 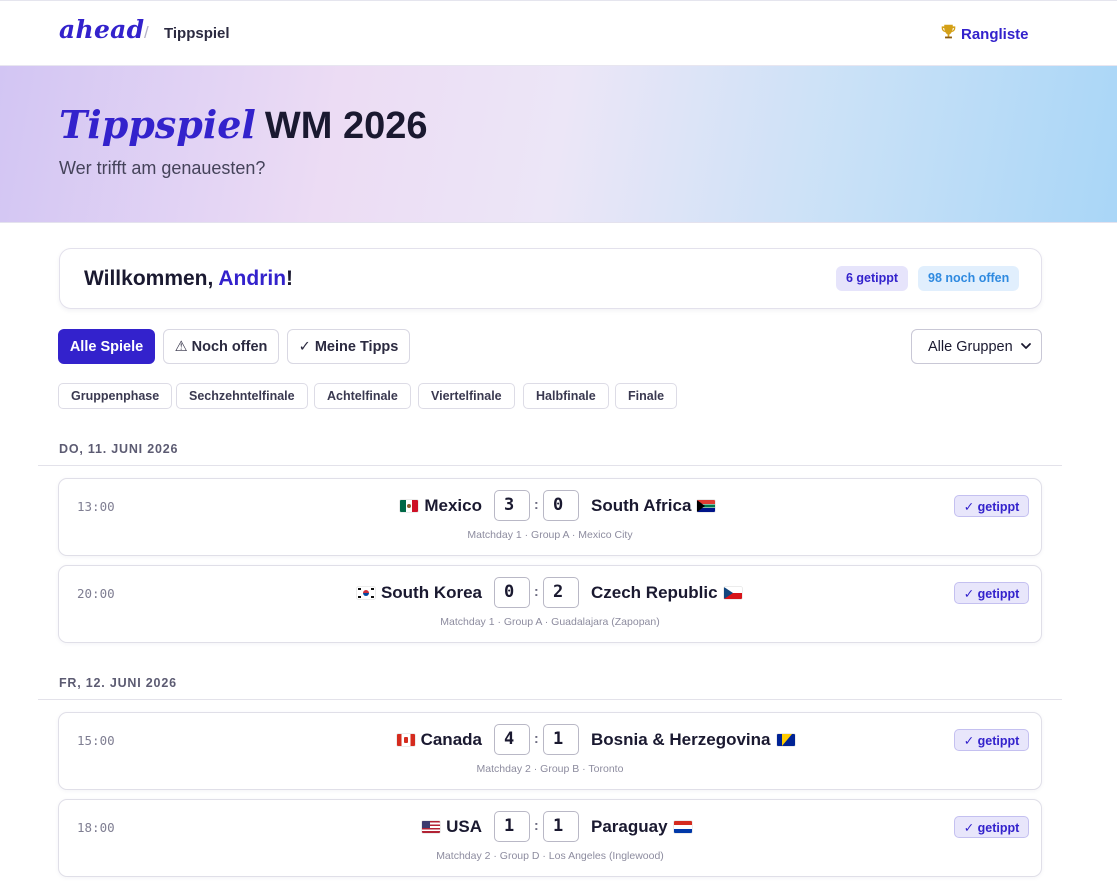 I want to click on match-meta: Matchday 2 · Group B · Toronto, so click(x=550, y=769).